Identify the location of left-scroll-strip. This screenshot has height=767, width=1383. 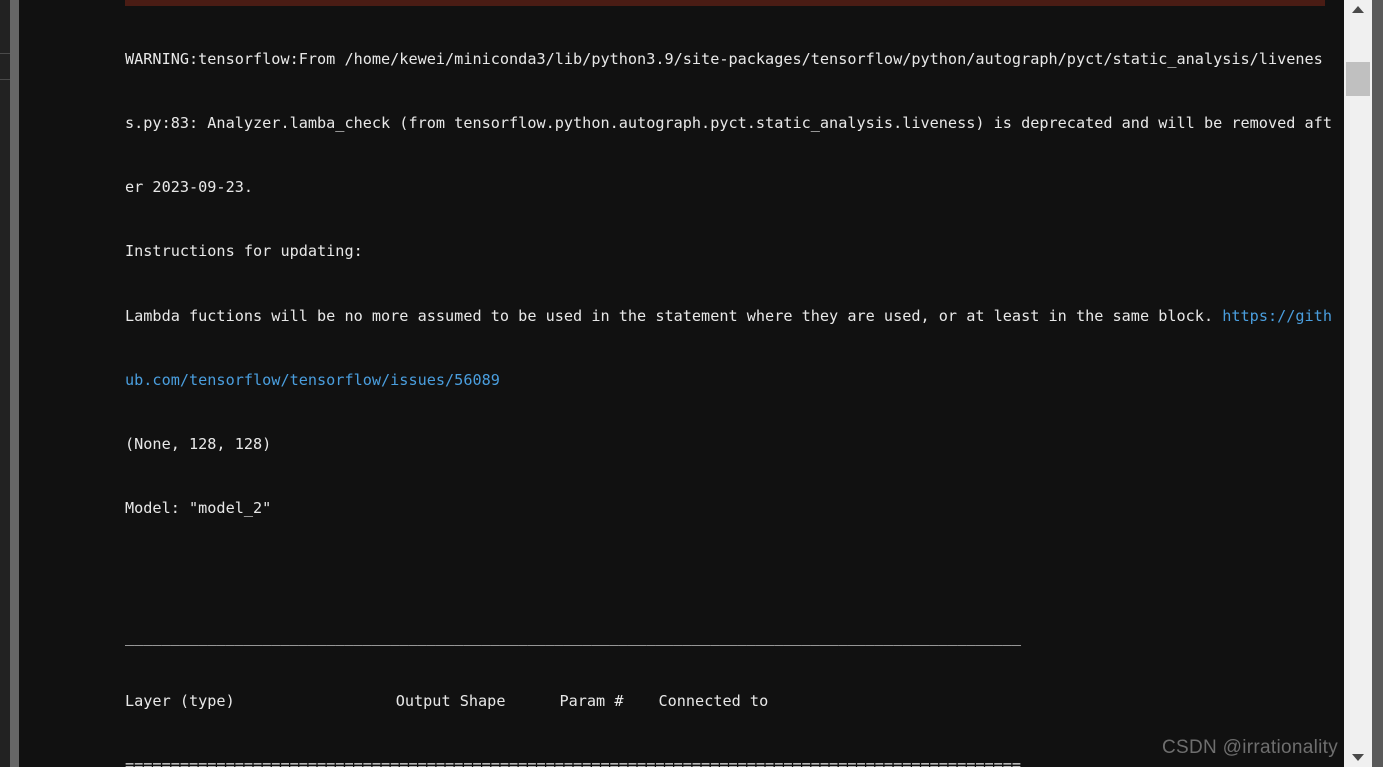
(14, 383).